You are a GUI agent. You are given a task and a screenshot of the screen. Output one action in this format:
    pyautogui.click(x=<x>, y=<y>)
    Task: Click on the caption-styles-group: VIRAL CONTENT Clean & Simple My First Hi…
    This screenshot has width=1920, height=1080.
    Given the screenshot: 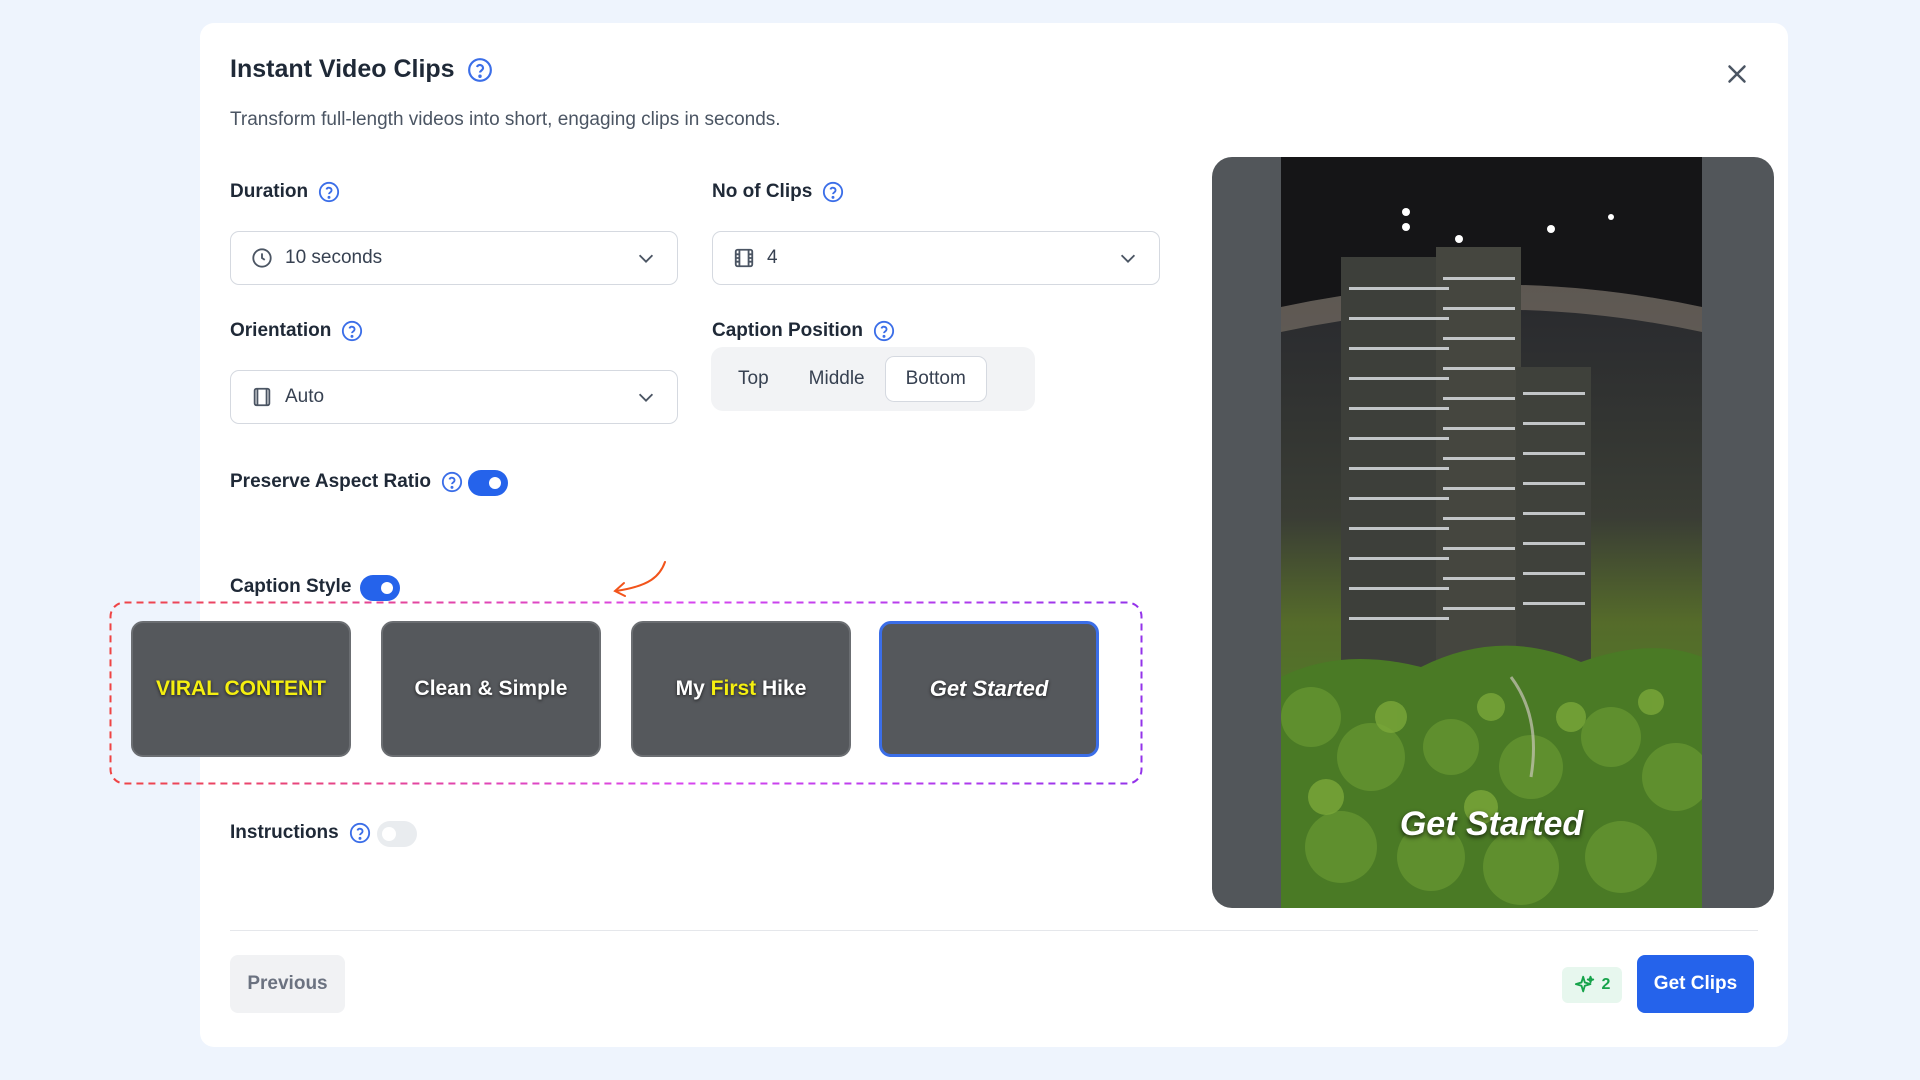 What is the action you would take?
    pyautogui.click(x=626, y=693)
    